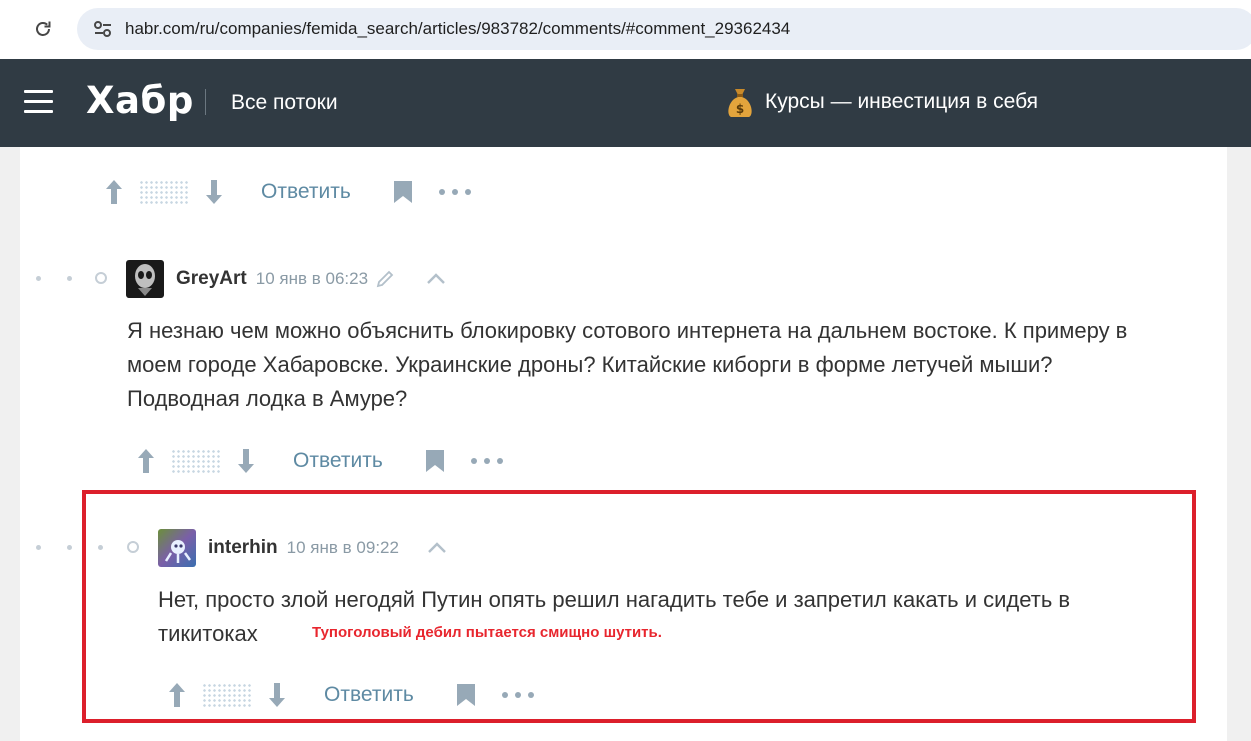 Image resolution: width=1251 pixels, height=741 pixels. Describe the element at coordinates (205, 102) in the screenshot. I see `header-divider` at that location.